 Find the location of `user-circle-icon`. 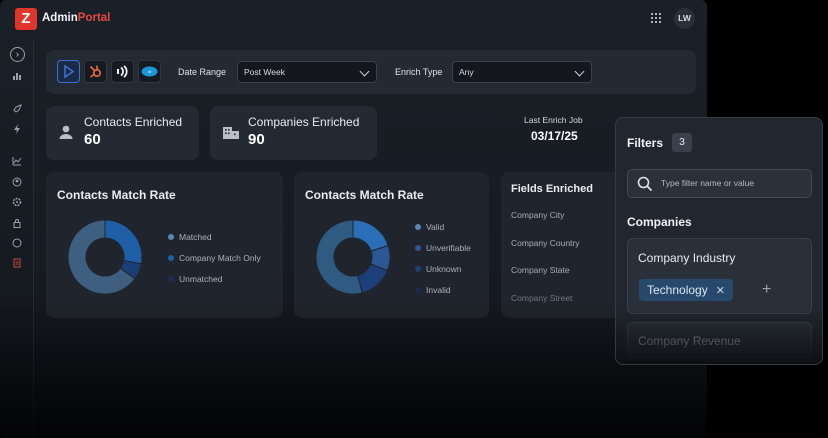

user-circle-icon is located at coordinates (17, 183).